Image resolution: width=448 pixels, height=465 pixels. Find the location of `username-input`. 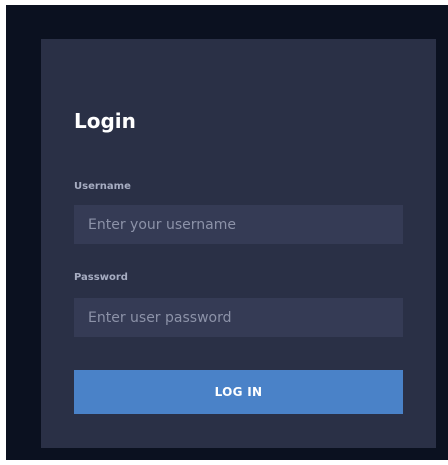

username-input is located at coordinates (238, 224).